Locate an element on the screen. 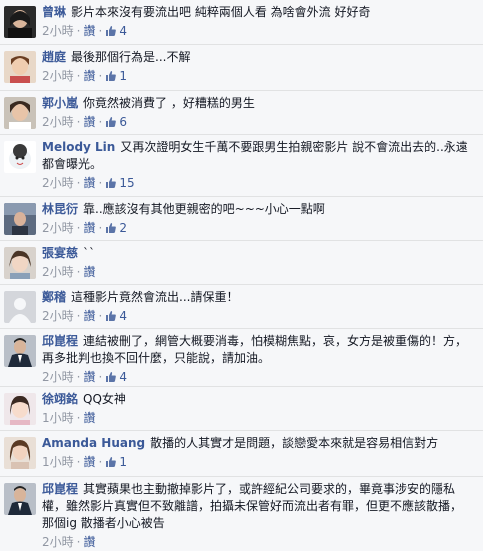 The width and height of the screenshot is (483, 551). comment-author: 徐翊銘 is located at coordinates (60, 399).